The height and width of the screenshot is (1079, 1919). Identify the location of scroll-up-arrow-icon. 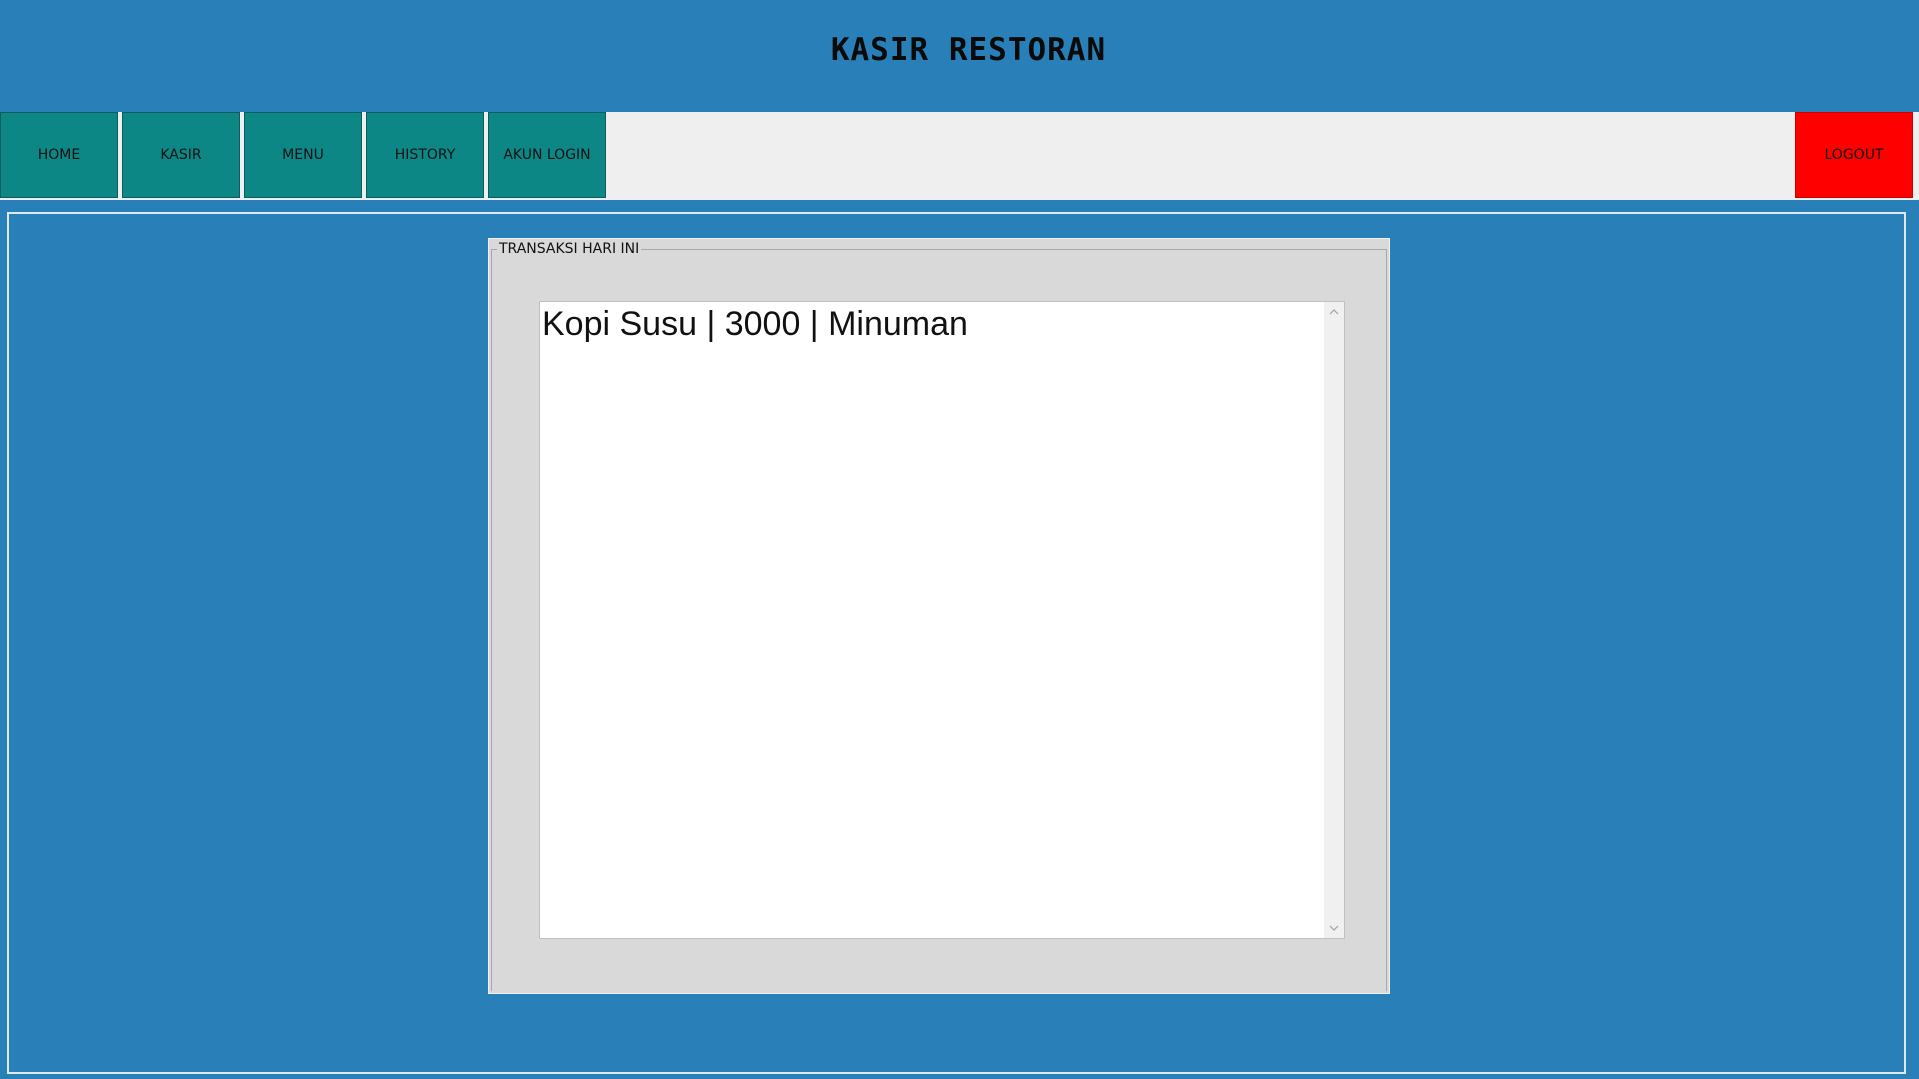
(1334, 312).